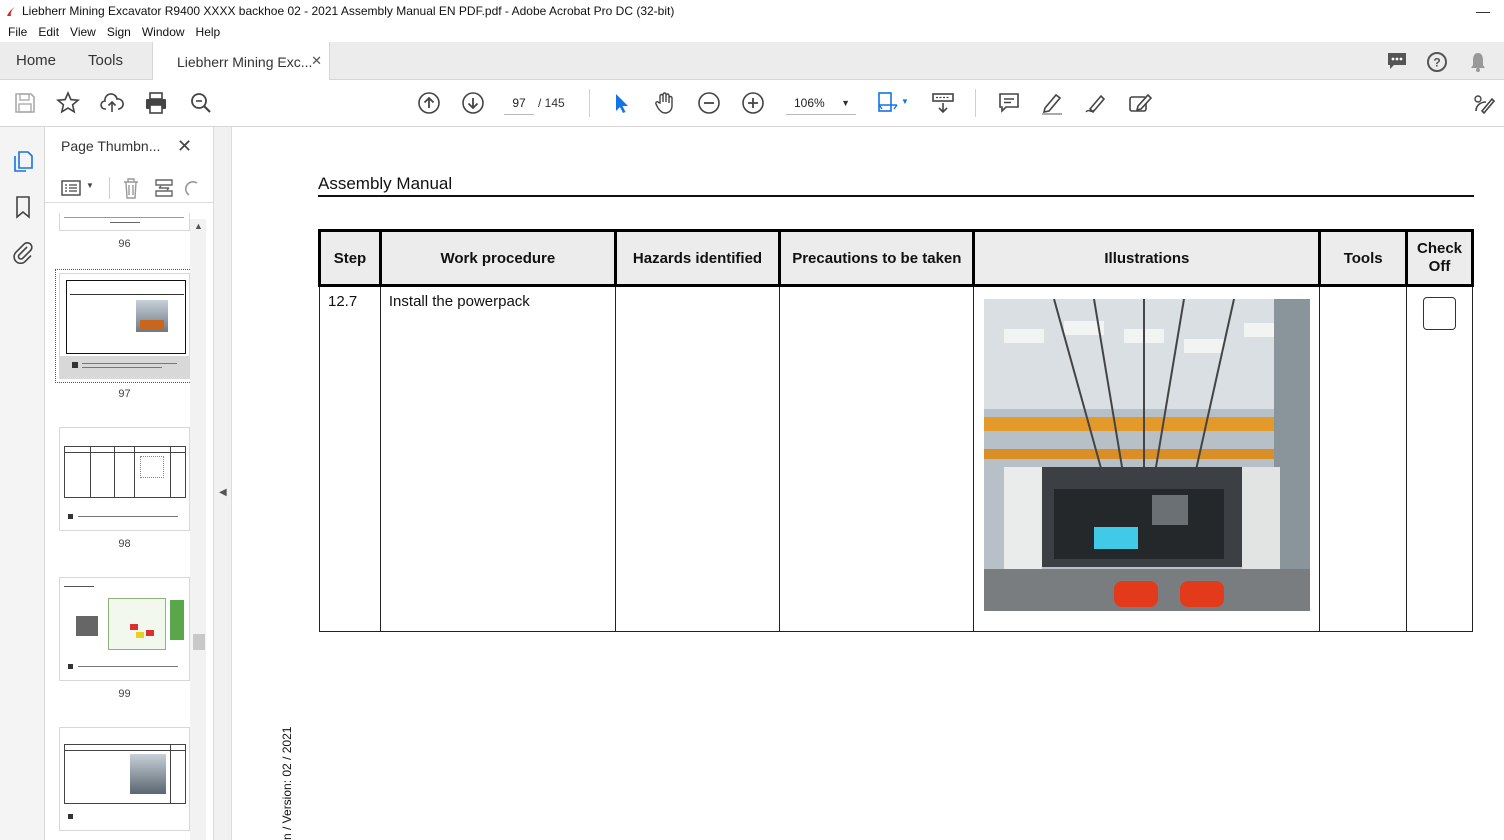  What do you see at coordinates (36, 60) in the screenshot?
I see `tab-home: Home` at bounding box center [36, 60].